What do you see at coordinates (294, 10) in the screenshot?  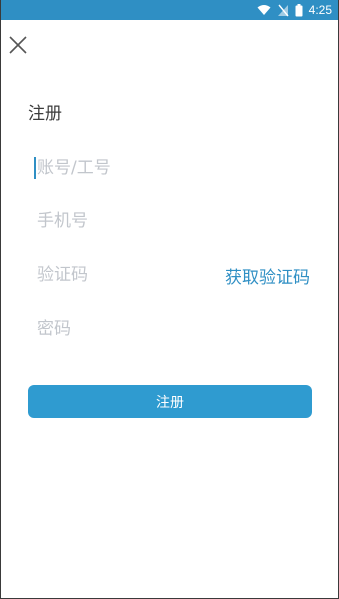 I see `status-icons: 4:25` at bounding box center [294, 10].